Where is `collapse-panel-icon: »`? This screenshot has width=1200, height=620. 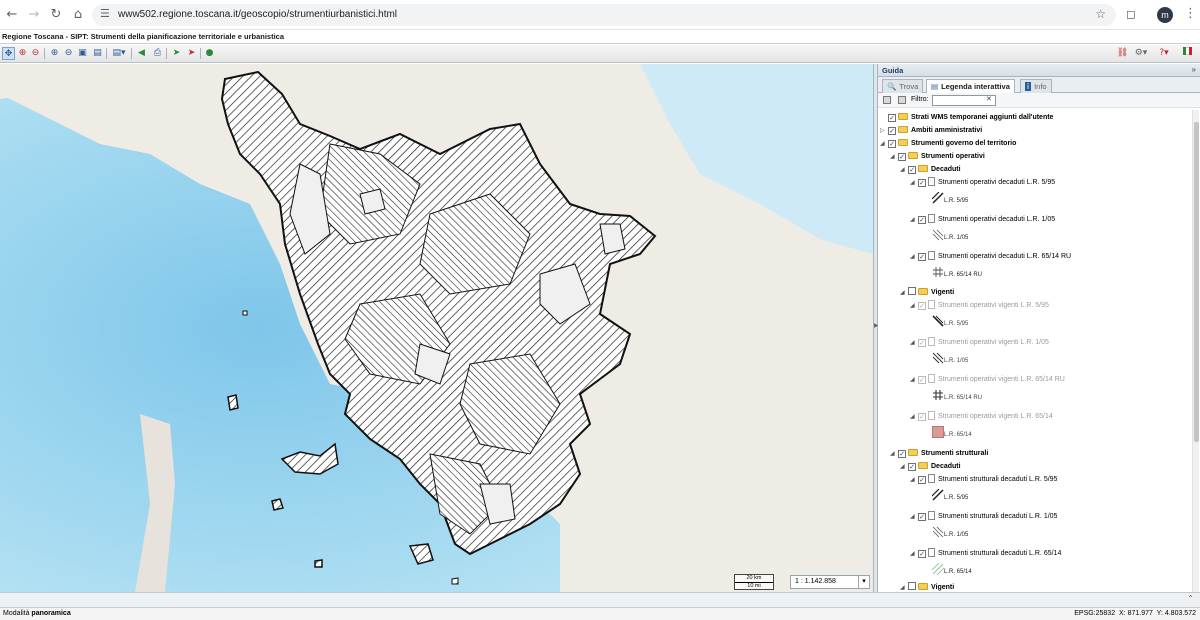 collapse-panel-icon: » is located at coordinates (1194, 69).